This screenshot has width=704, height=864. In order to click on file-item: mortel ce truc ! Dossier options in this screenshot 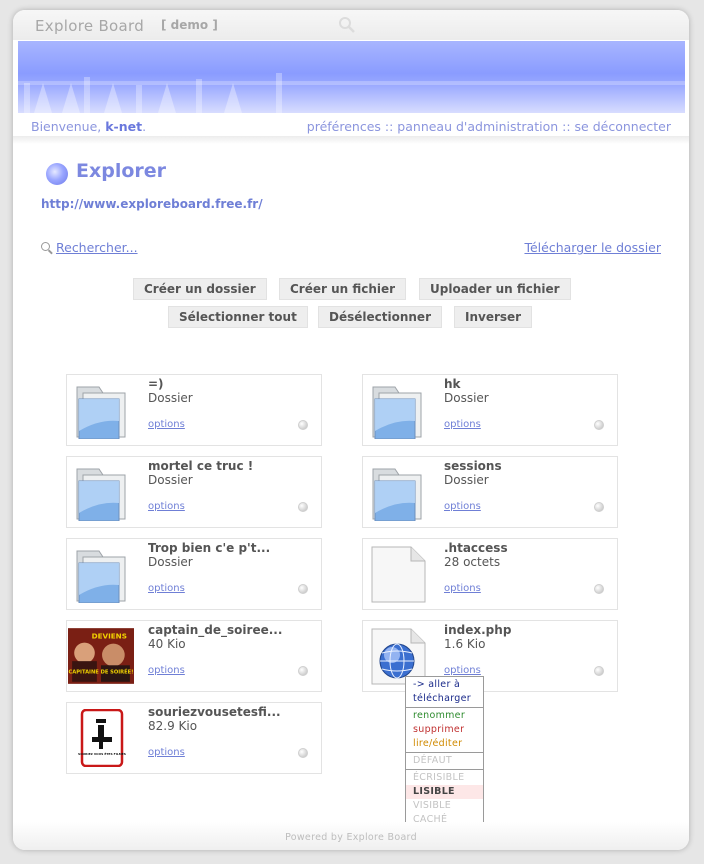, I will do `click(194, 492)`.